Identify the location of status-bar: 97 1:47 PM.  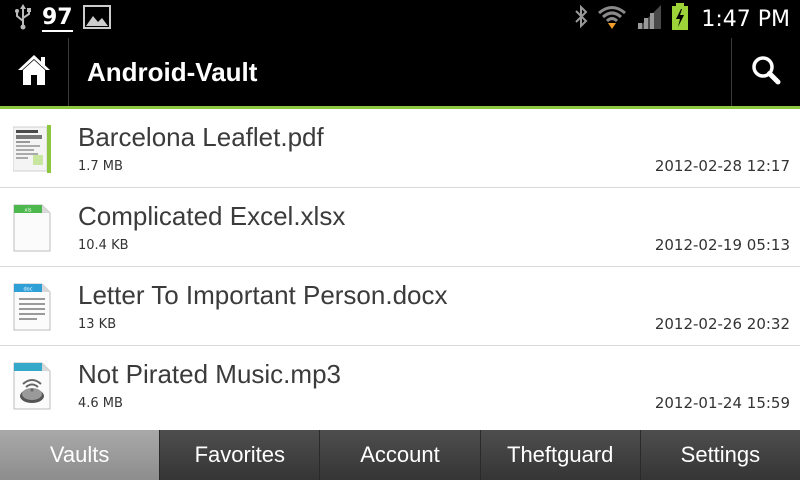
(400, 19).